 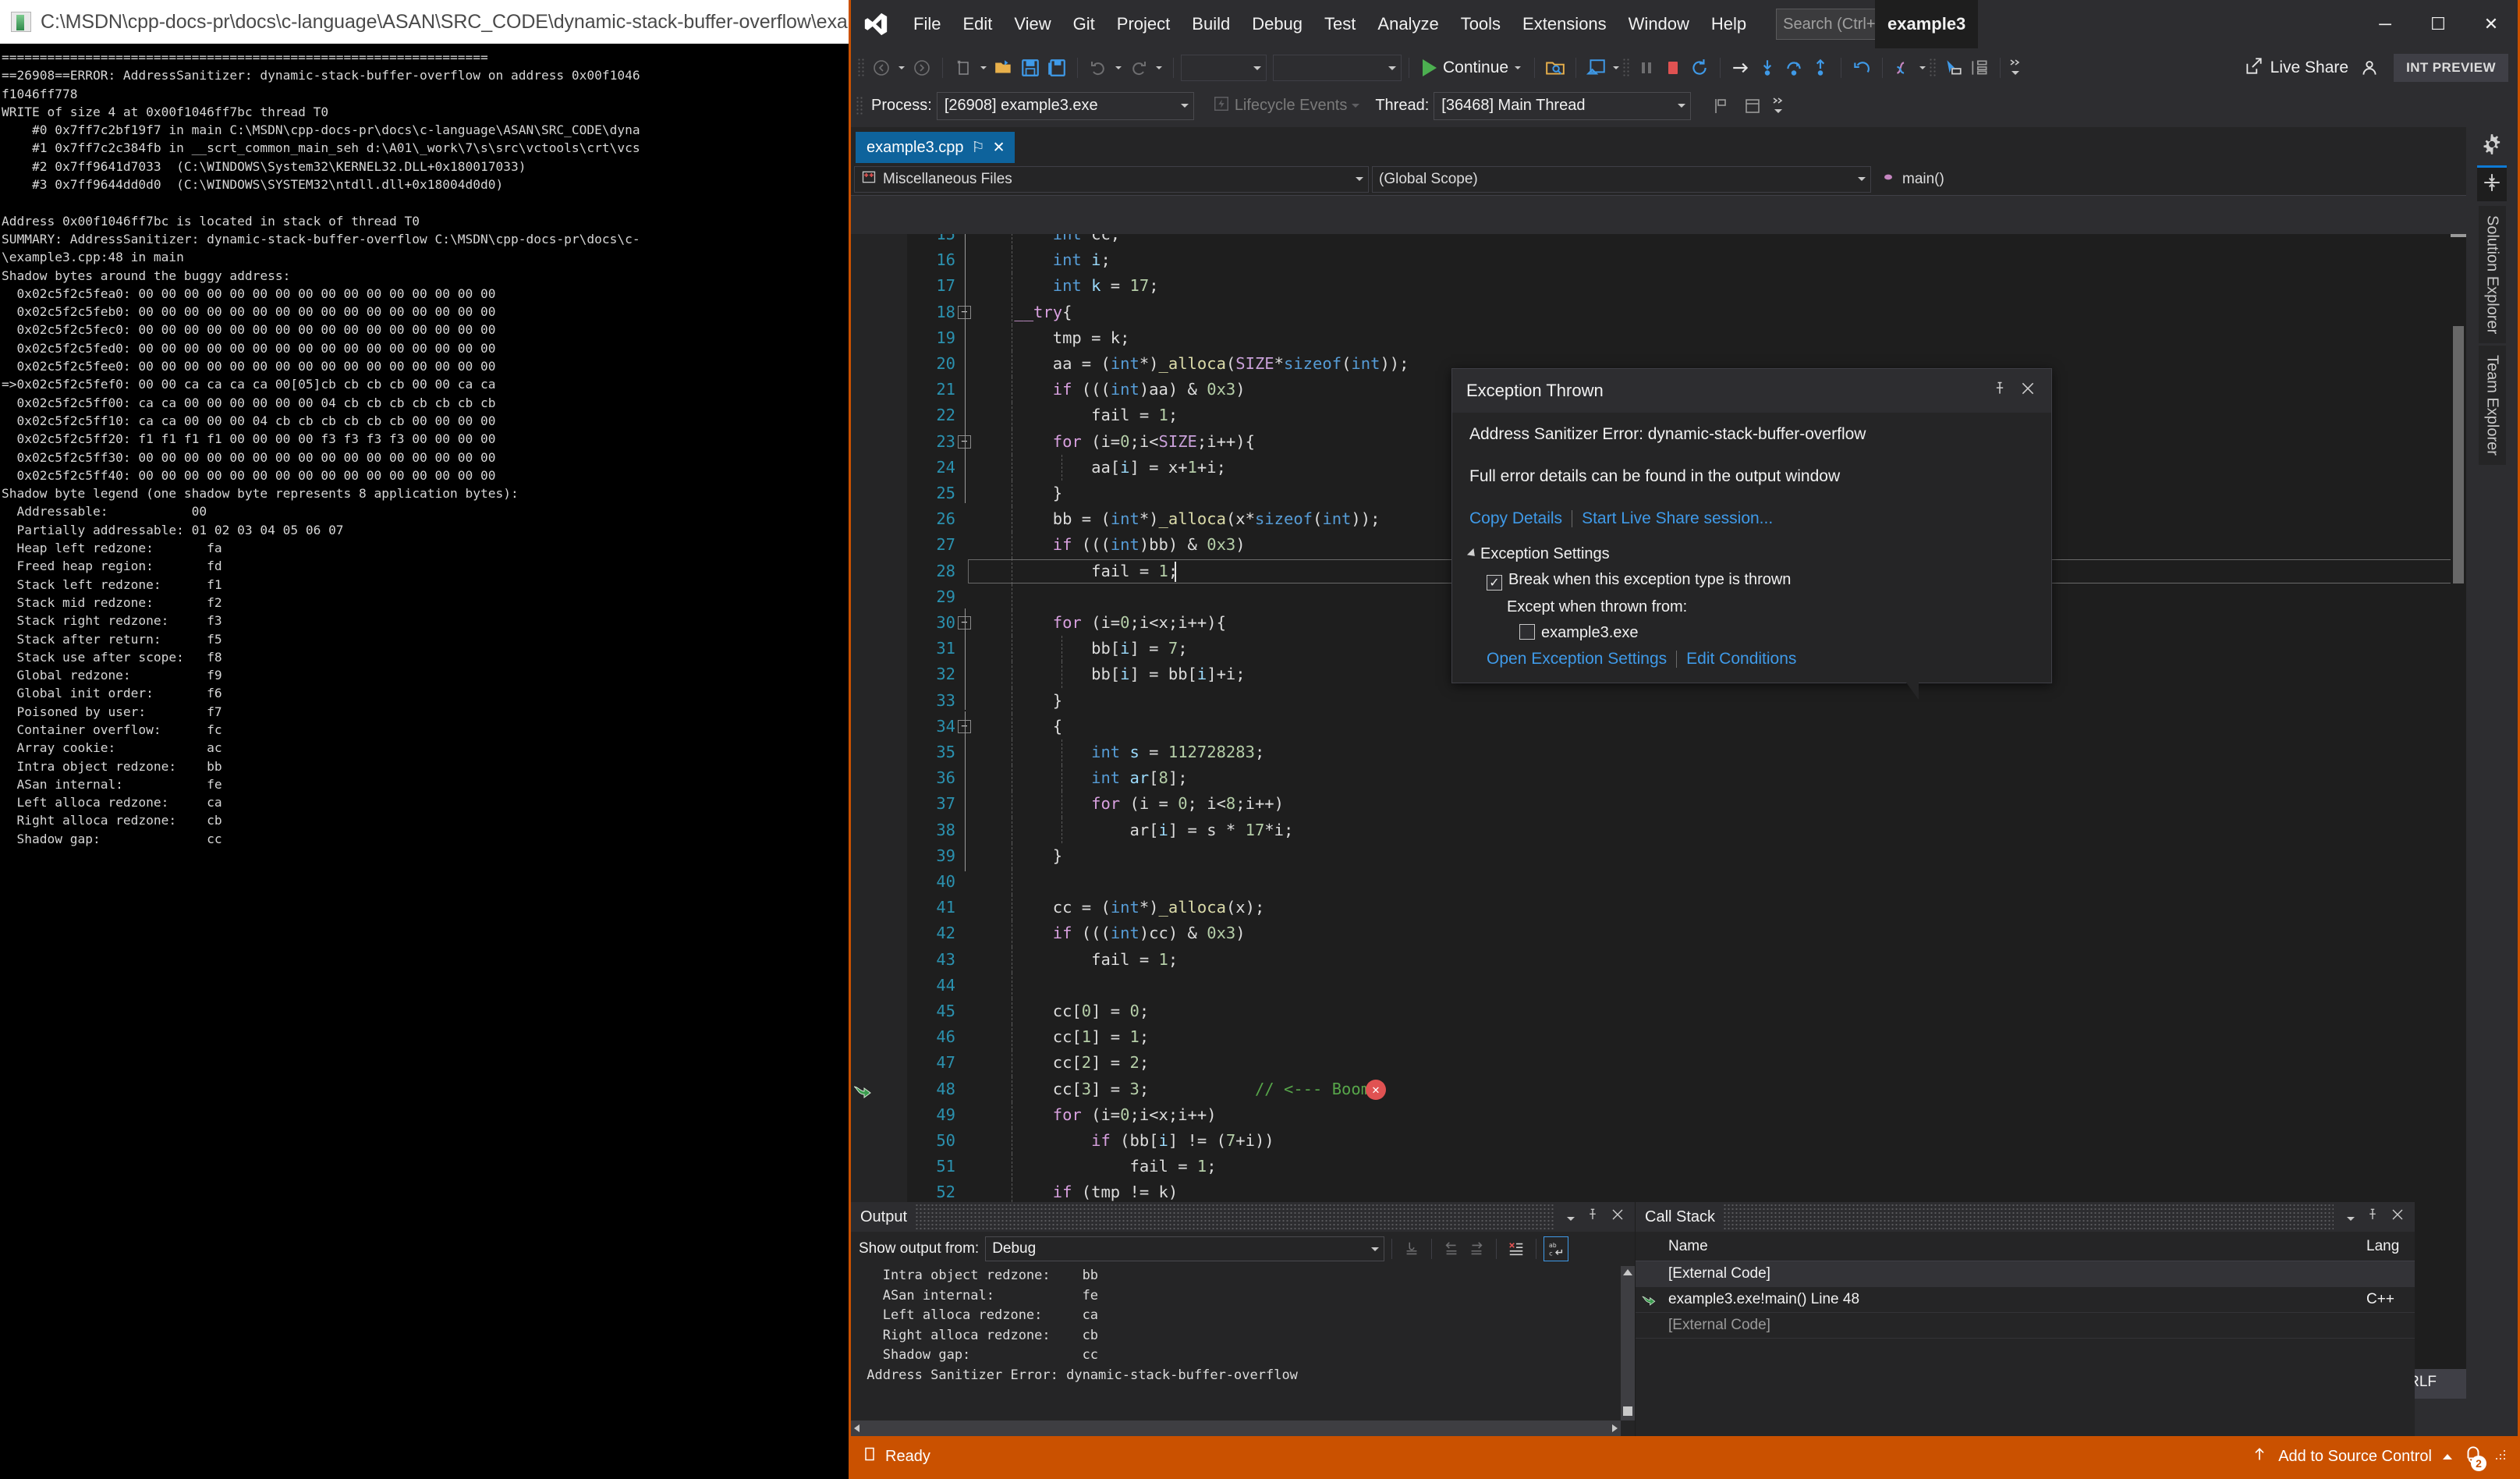 I want to click on code-line: 40, so click(x=1658, y=882).